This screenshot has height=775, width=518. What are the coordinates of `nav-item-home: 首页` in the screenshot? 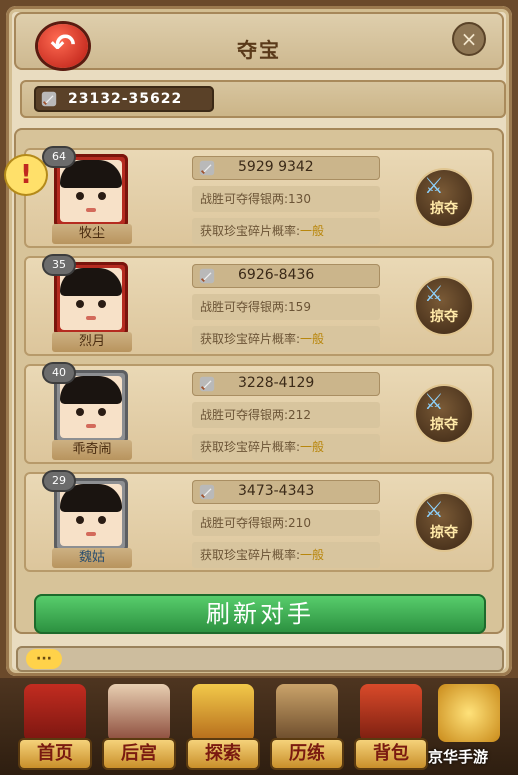 It's located at (55, 727).